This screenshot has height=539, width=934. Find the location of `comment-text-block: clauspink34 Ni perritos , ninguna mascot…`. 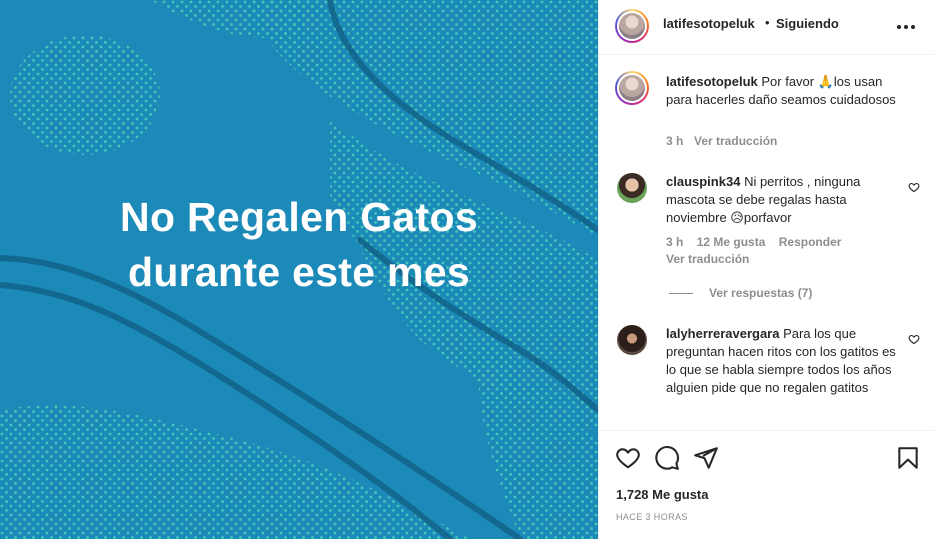

comment-text-block: clauspink34 Ni perritos , ninguna mascot… is located at coordinates (782, 200).